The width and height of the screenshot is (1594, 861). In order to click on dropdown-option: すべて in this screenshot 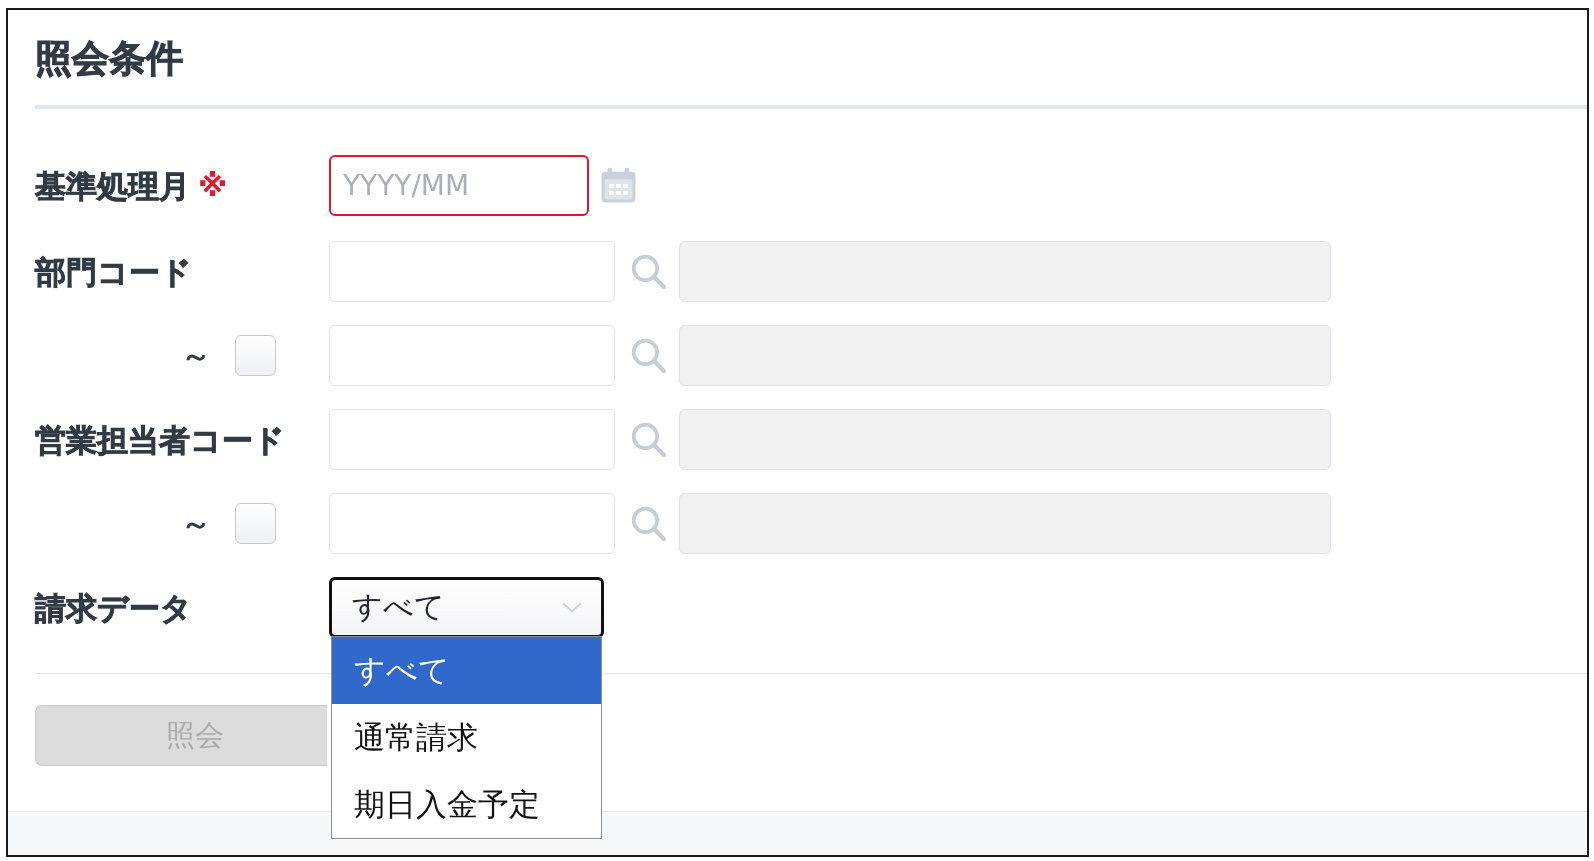, I will do `click(466, 670)`.